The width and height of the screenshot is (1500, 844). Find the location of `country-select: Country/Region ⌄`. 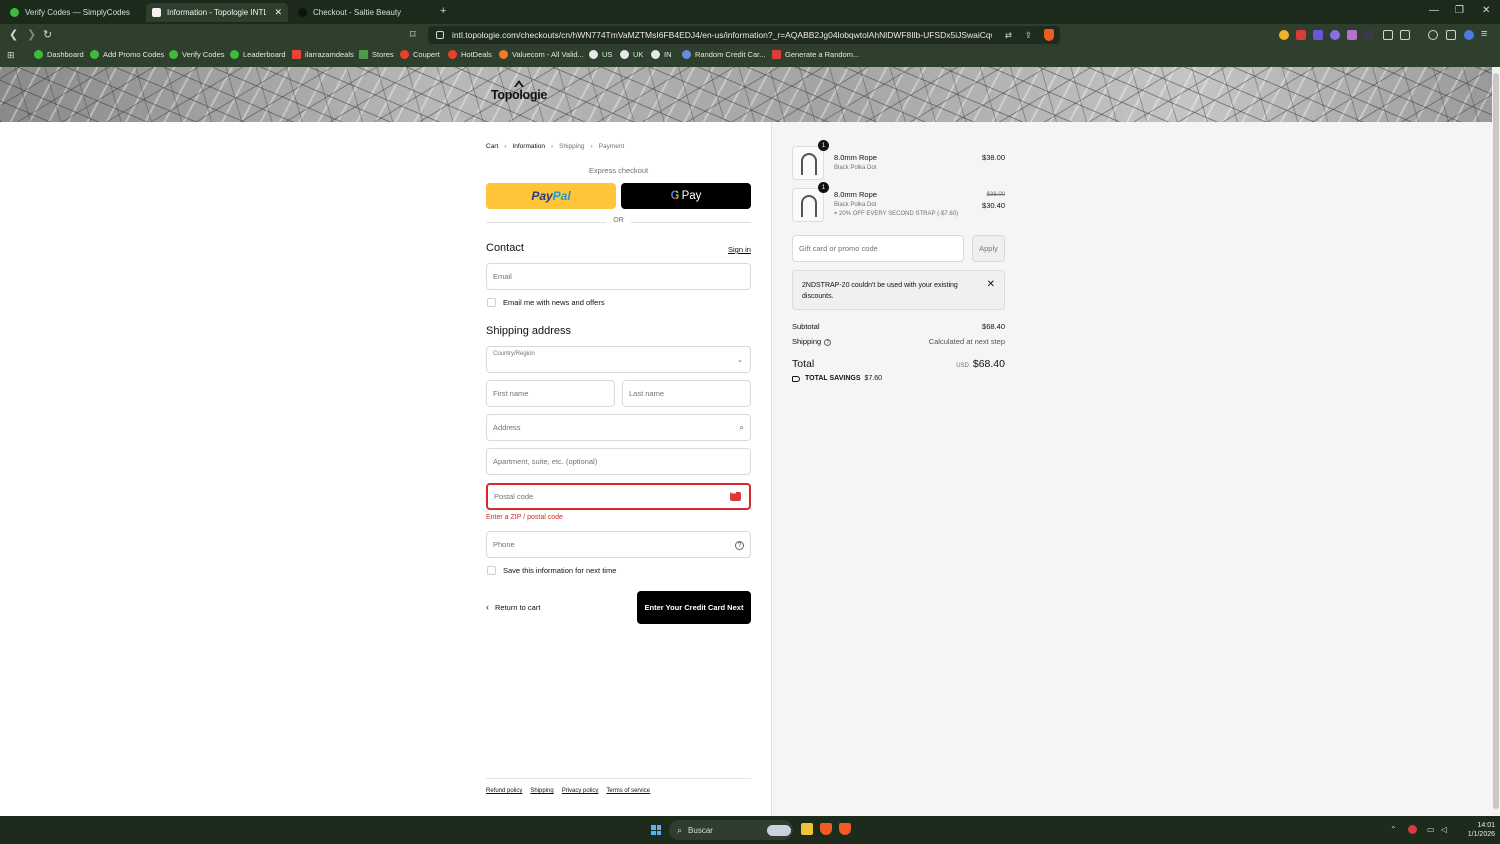

country-select: Country/Region ⌄ is located at coordinates (618, 359).